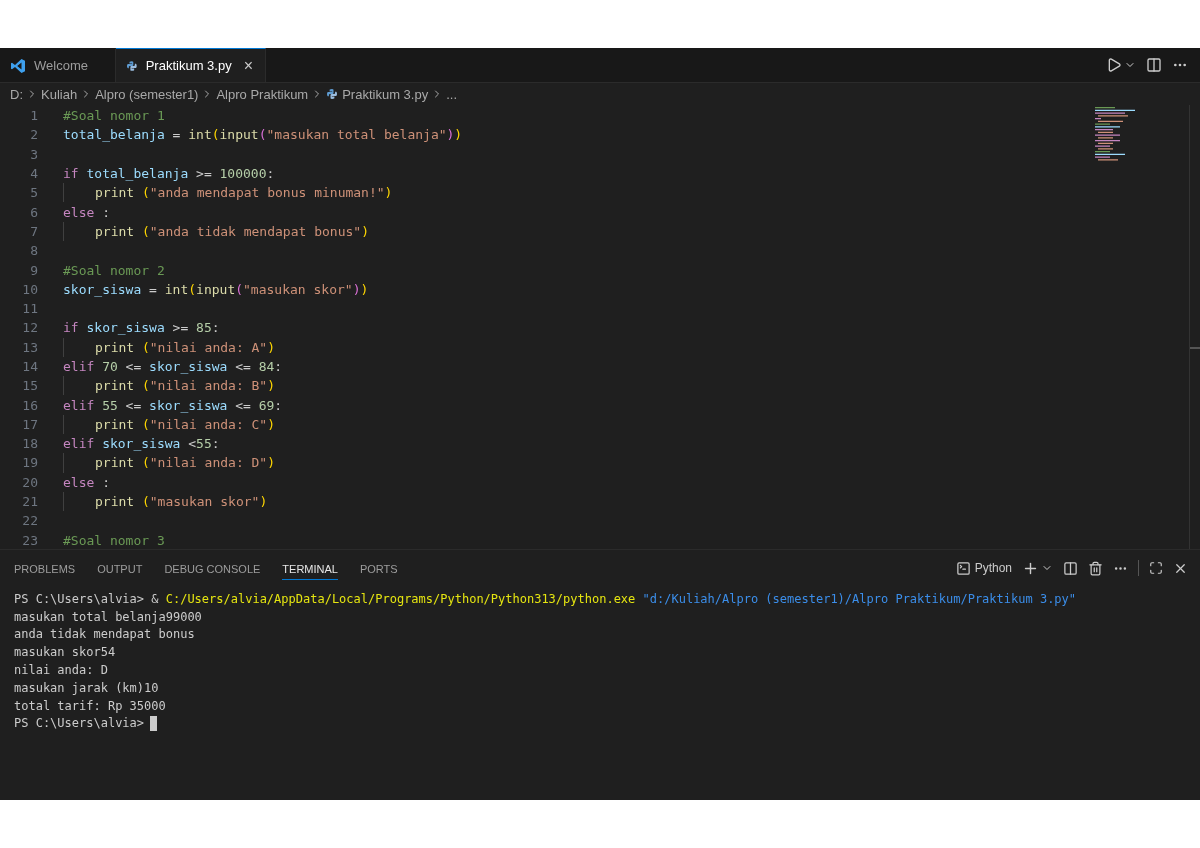  I want to click on terminal-line: anda tidak mendapat bonus, so click(104, 634).